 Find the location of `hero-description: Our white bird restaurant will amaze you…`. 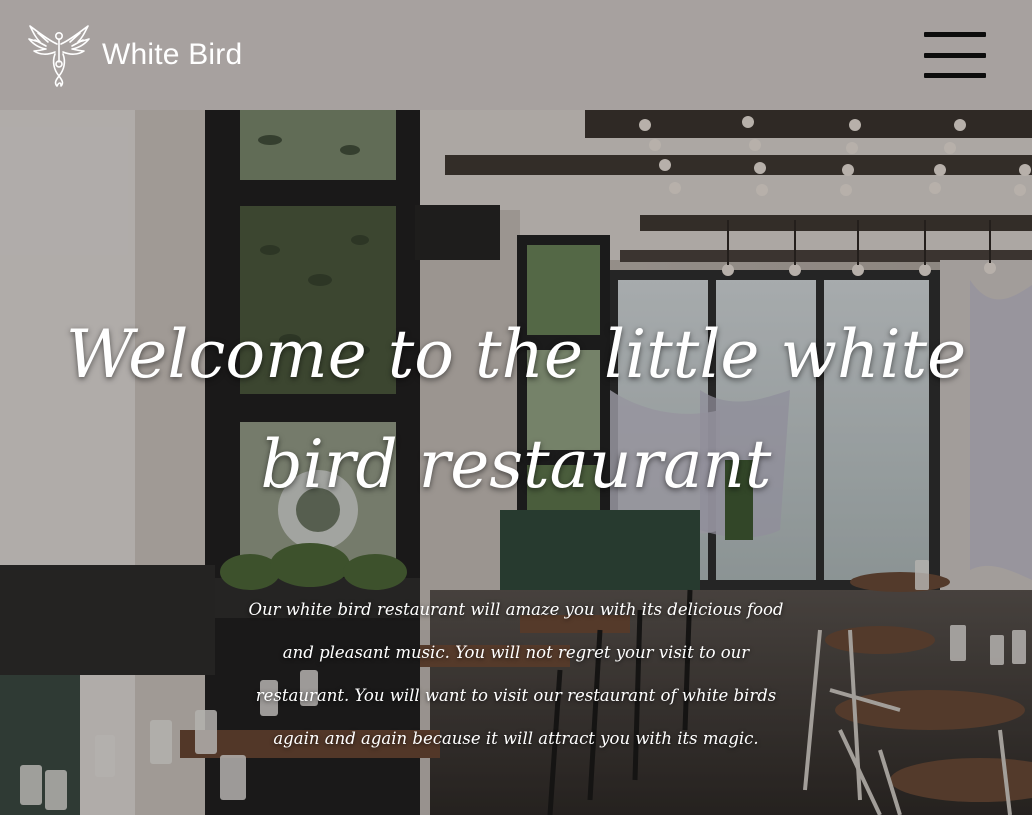

hero-description: Our white bird restaurant will amaze you… is located at coordinates (516, 674).